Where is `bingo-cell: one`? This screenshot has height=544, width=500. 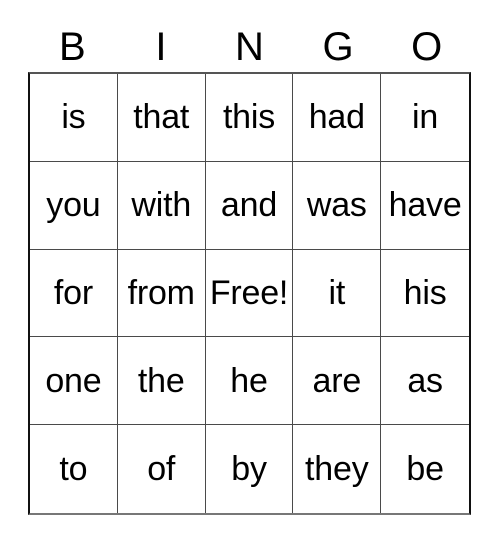 bingo-cell: one is located at coordinates (74, 381).